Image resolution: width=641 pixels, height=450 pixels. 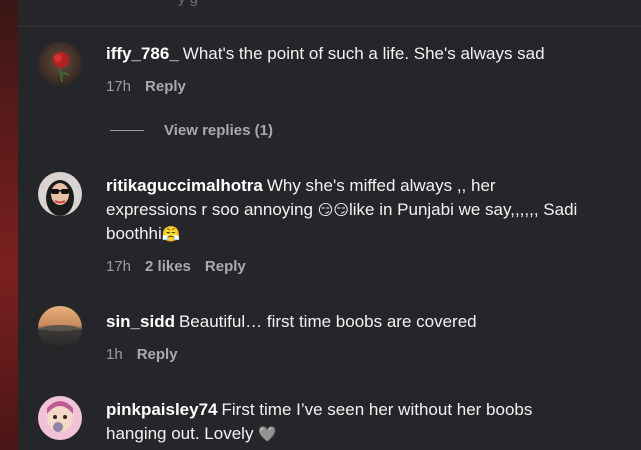 I want to click on username: ritikaguccimalhotra, so click(x=184, y=185).